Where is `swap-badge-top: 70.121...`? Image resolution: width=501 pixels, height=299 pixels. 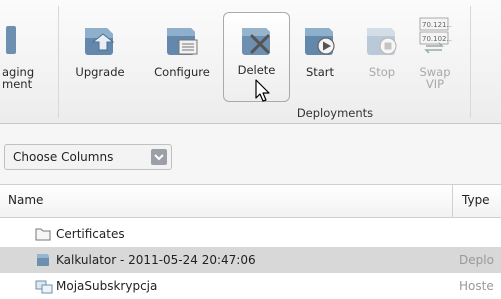 swap-badge-top: 70.121... is located at coordinates (437, 25).